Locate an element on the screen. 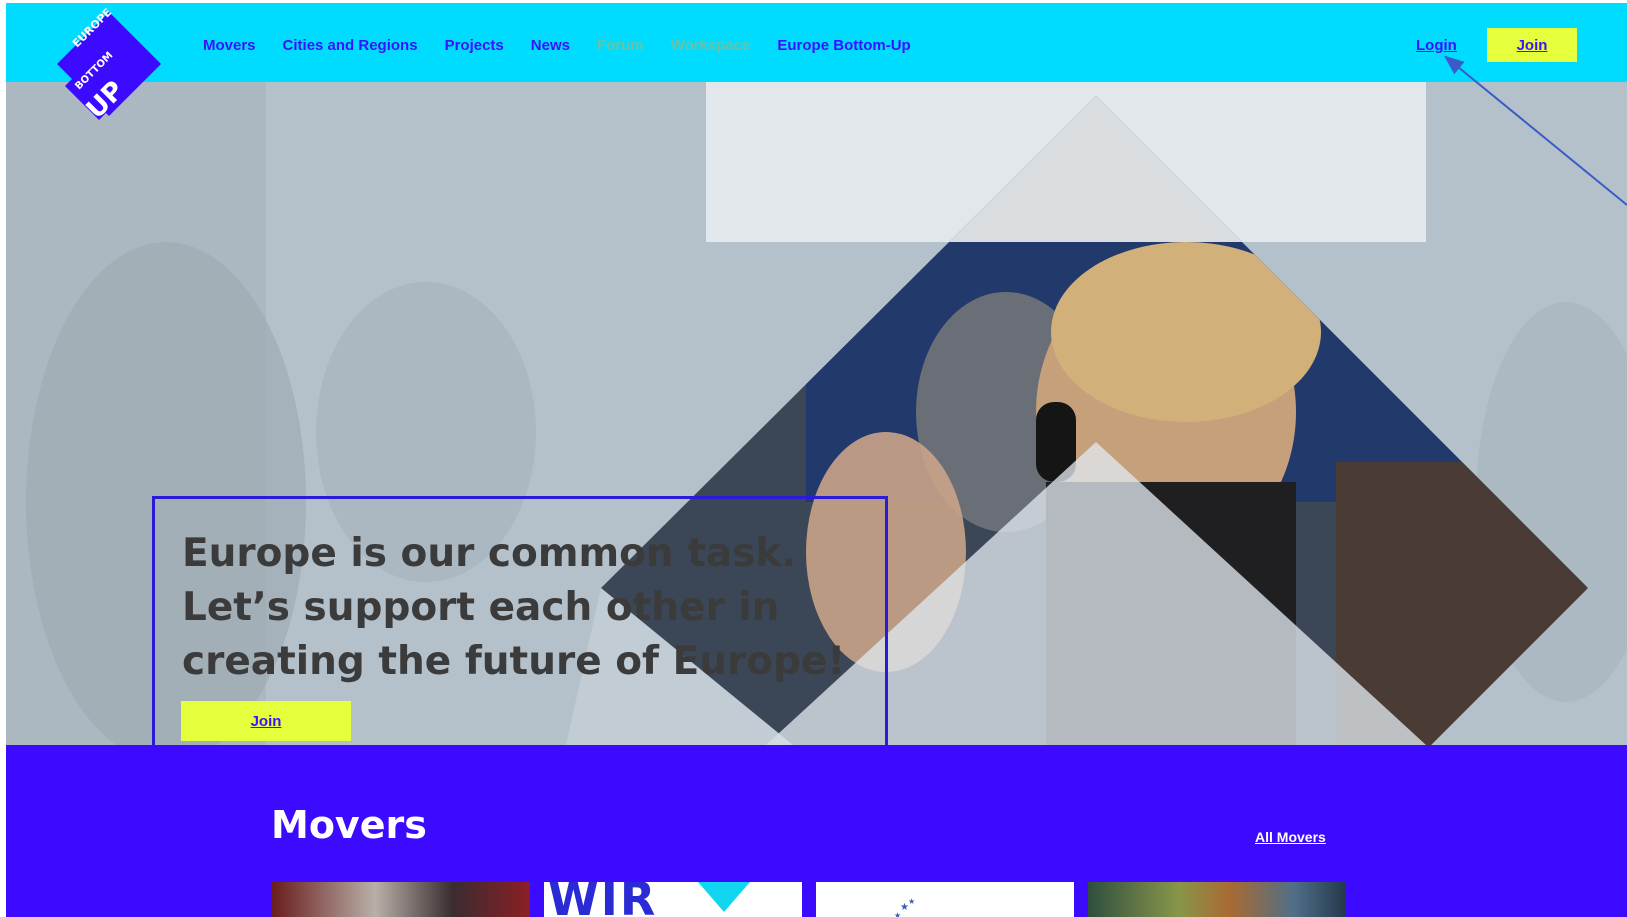 This screenshot has width=1627, height=917. heart-icon is located at coordinates (724, 897).